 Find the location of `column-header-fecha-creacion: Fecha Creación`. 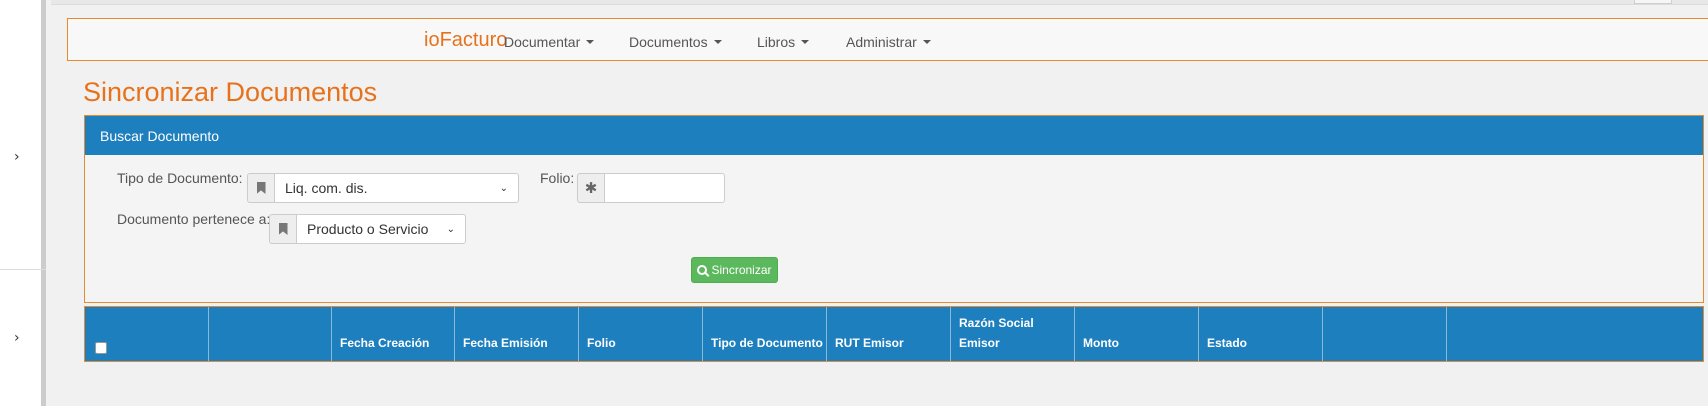

column-header-fecha-creacion: Fecha Creación is located at coordinates (393, 334).